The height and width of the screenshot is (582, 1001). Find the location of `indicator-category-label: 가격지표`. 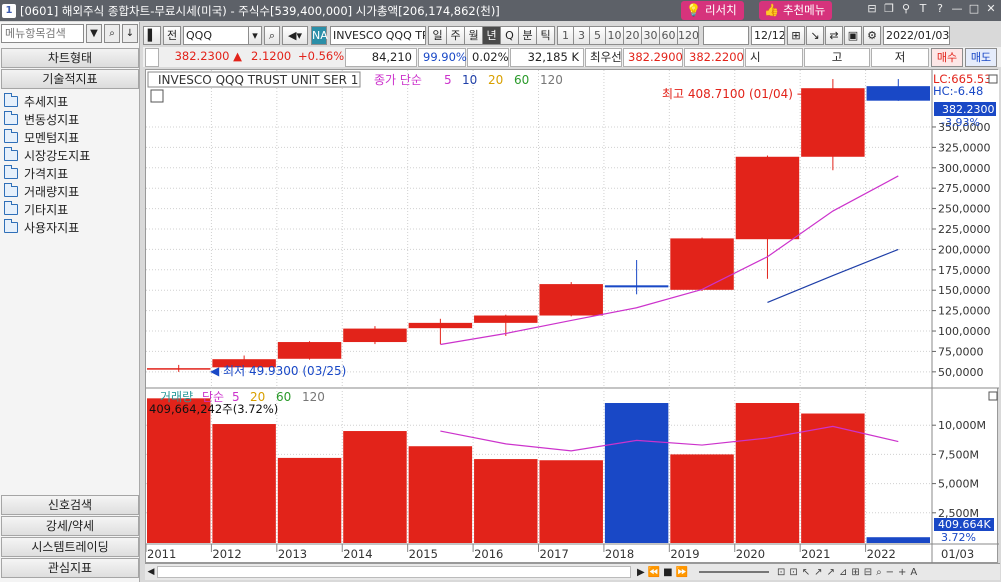

indicator-category-label: 가격지표 is located at coordinates (46, 173).